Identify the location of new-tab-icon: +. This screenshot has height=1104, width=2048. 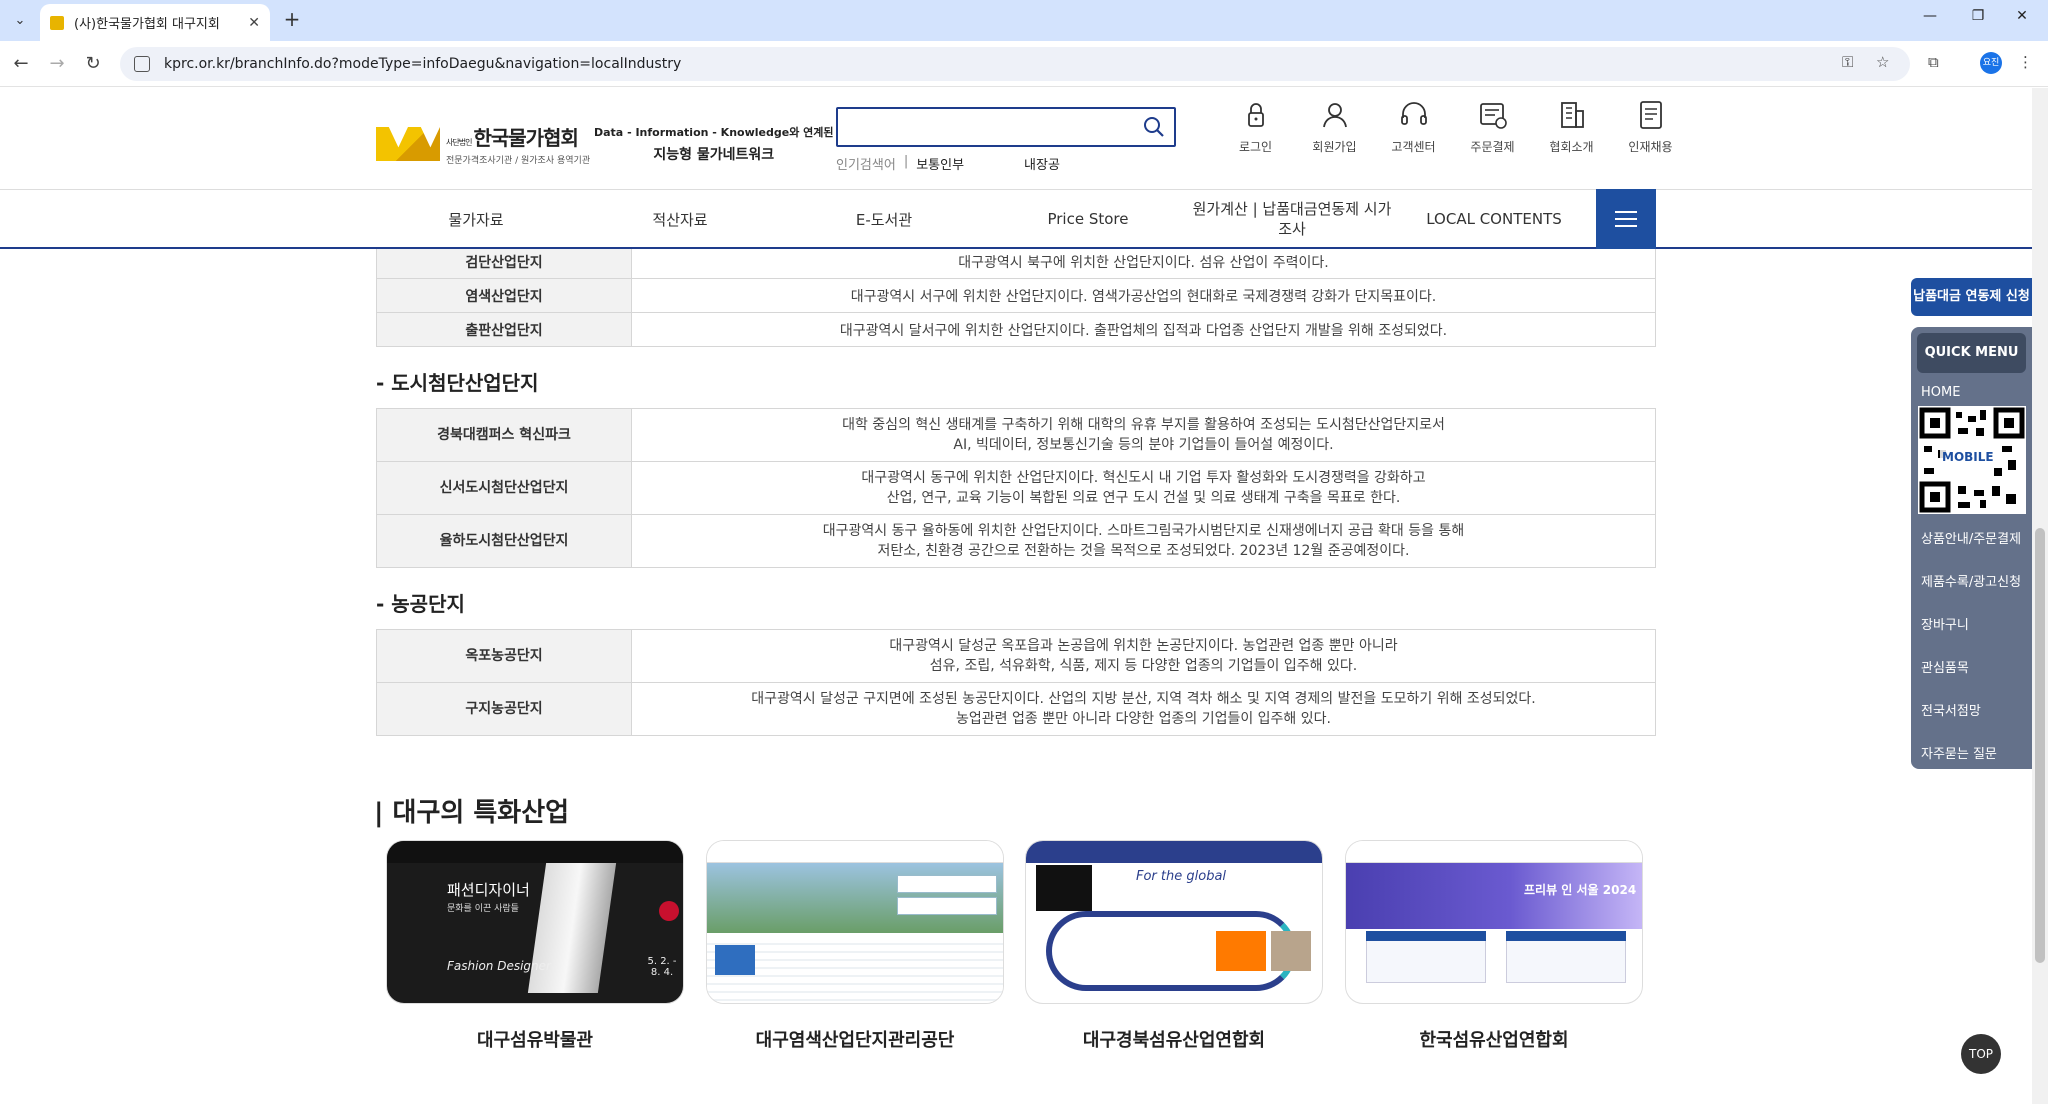
(292, 20).